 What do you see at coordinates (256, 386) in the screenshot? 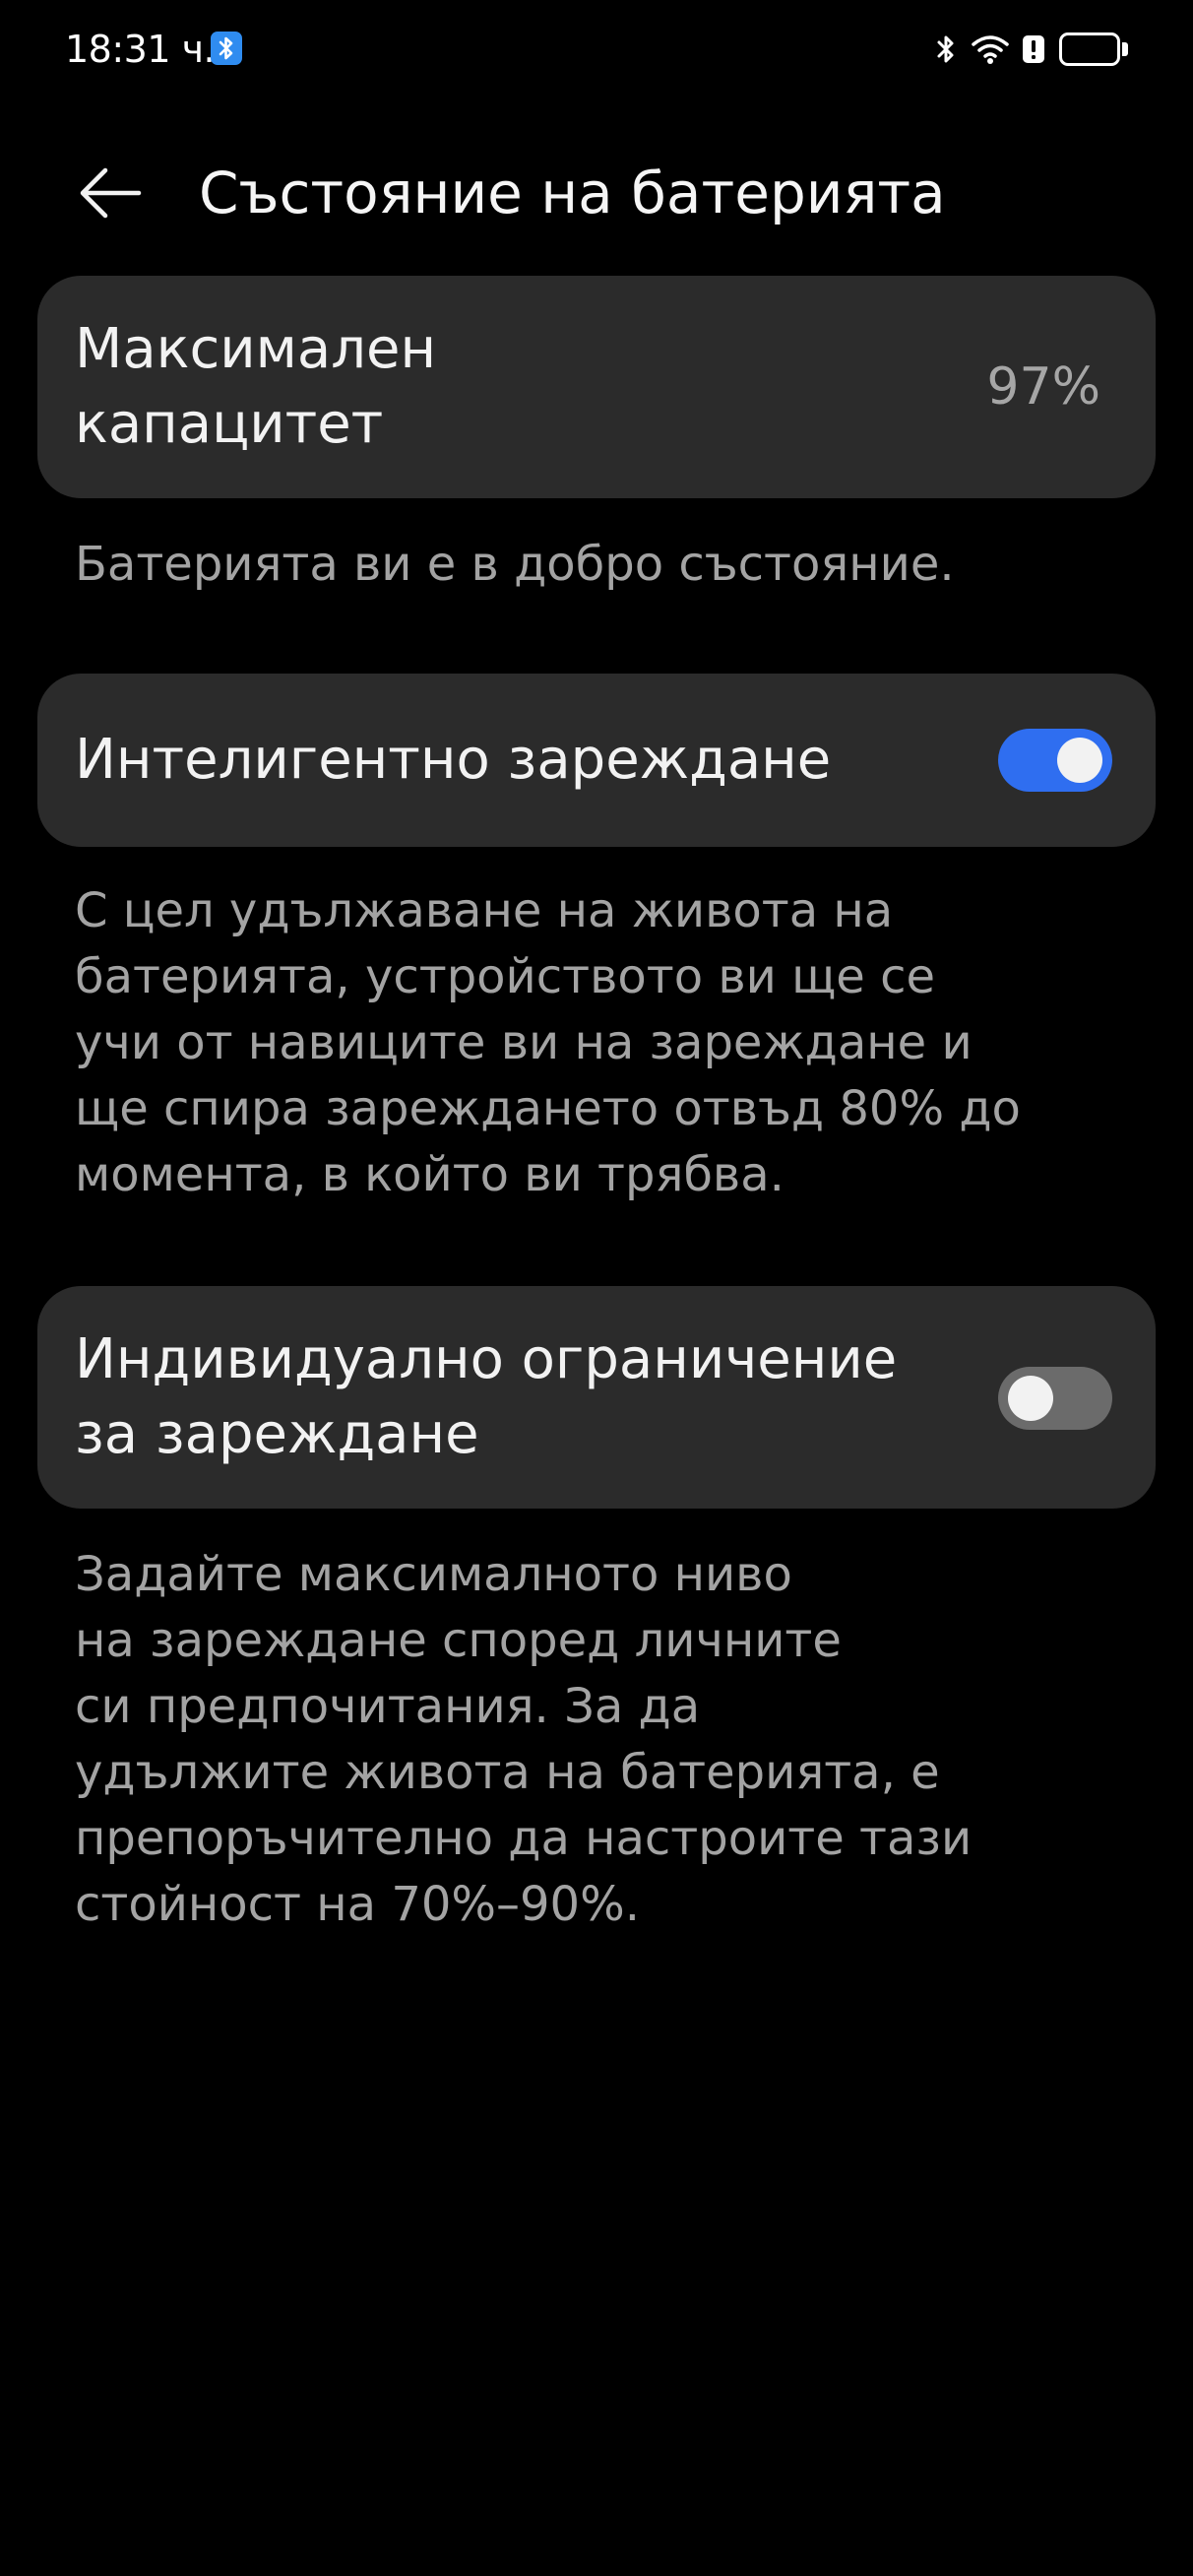
I see `max-capacity-label: Максимален капацитет` at bounding box center [256, 386].